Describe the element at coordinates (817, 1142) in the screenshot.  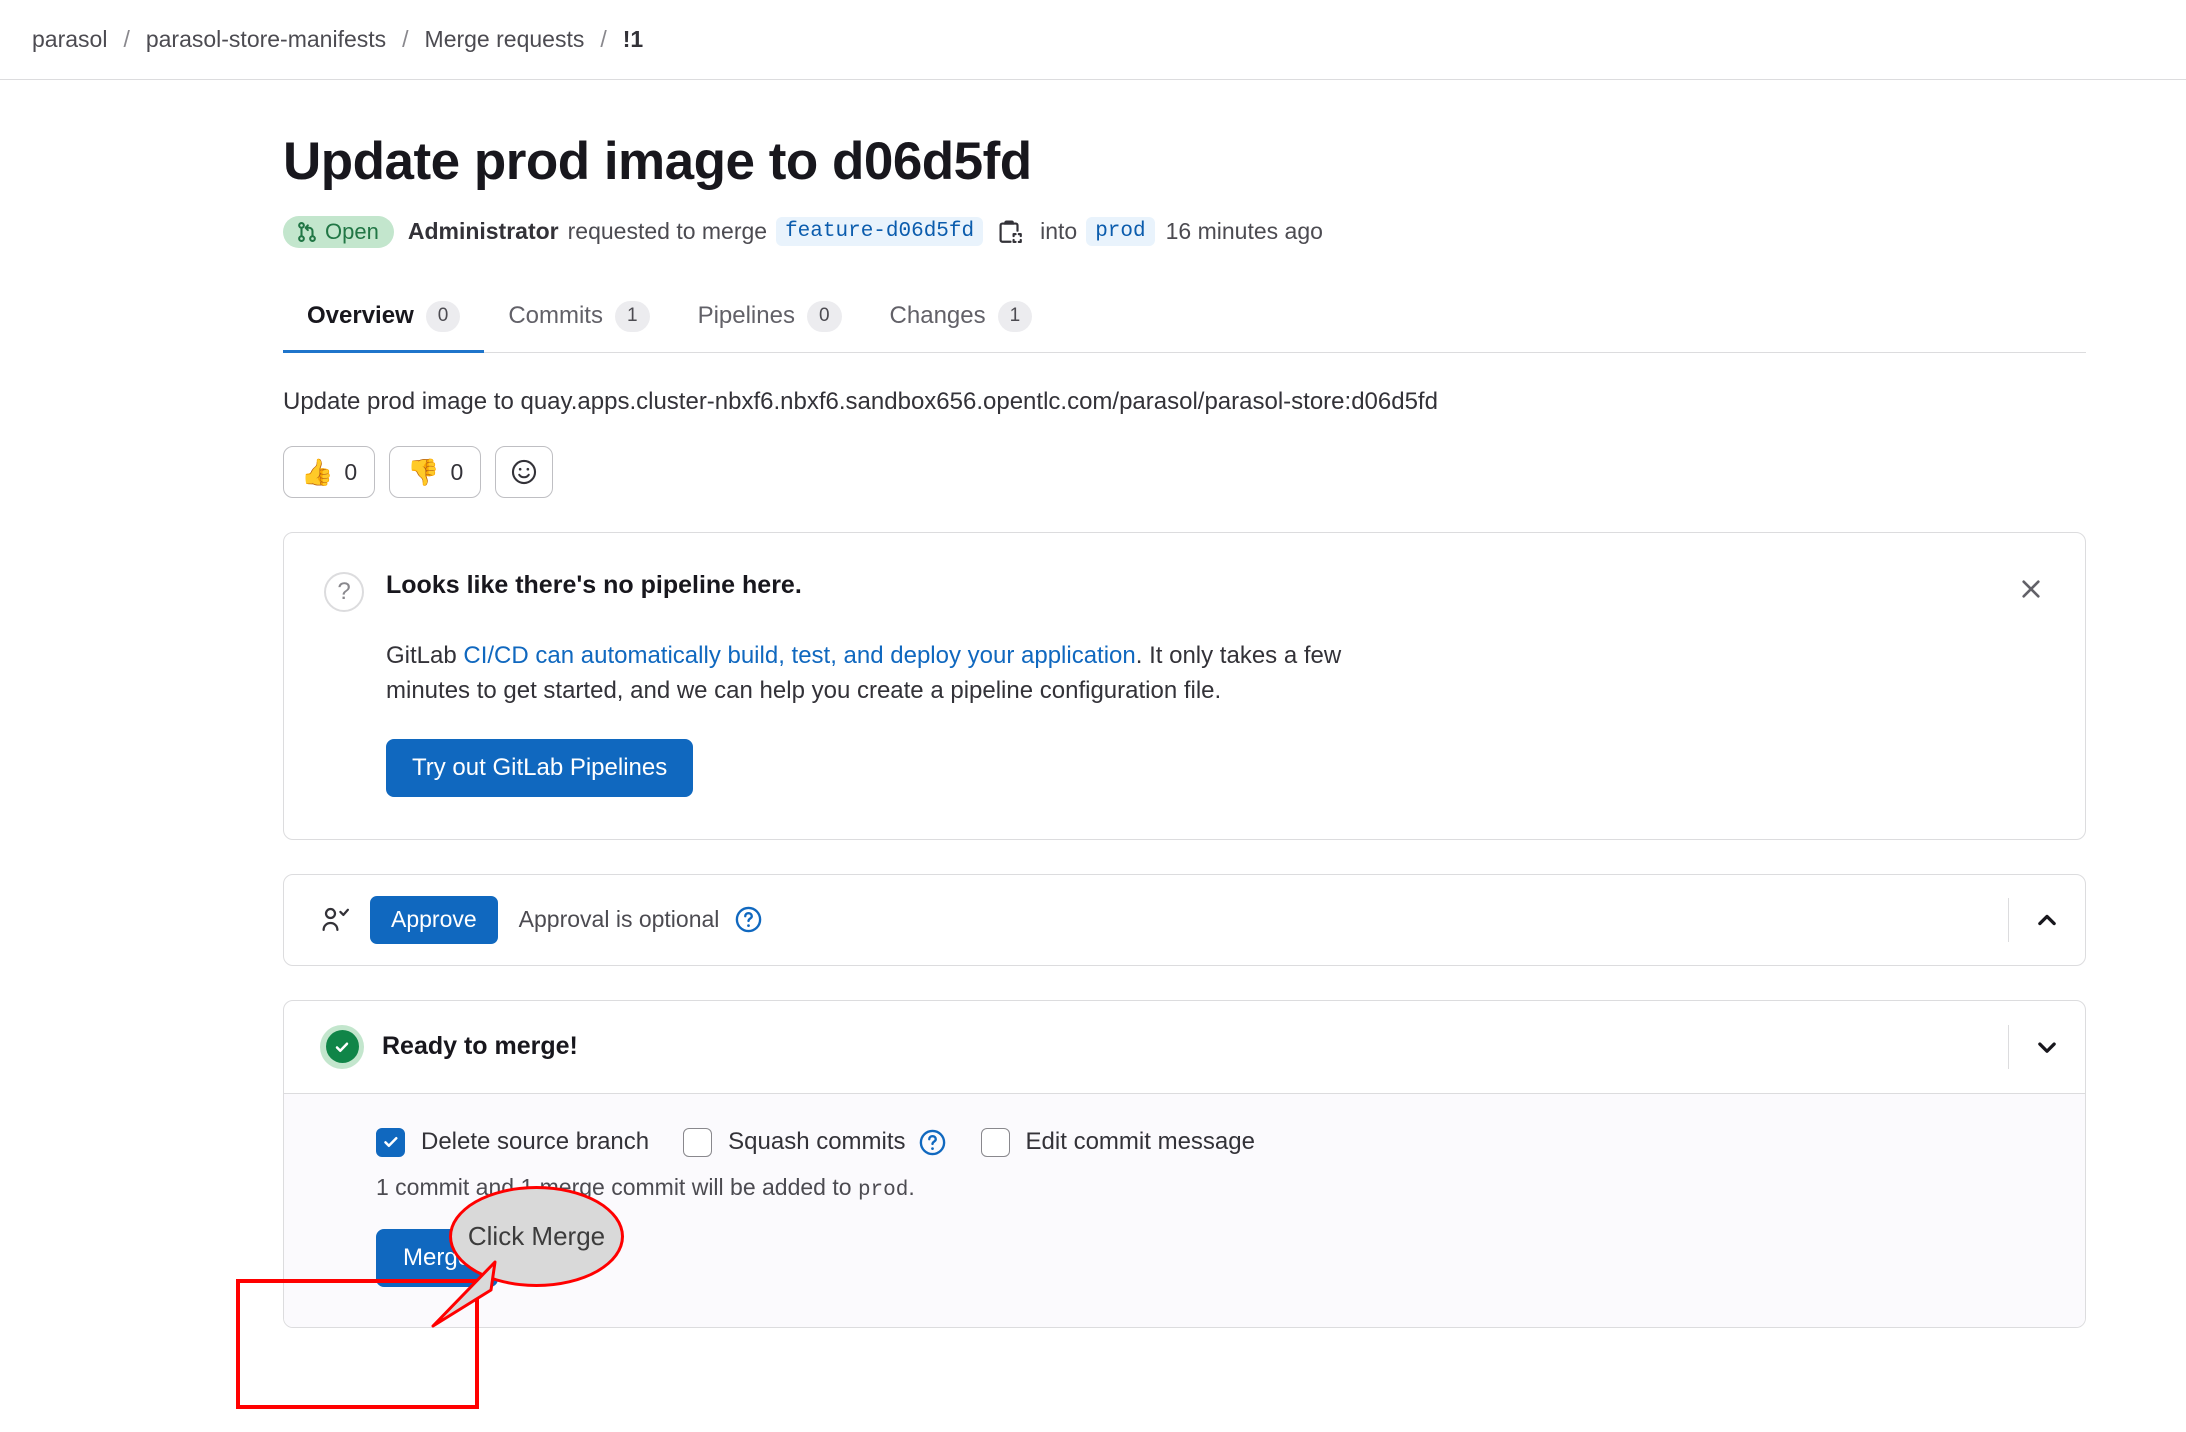
I see `squash-commits-label: Squash commits` at that location.